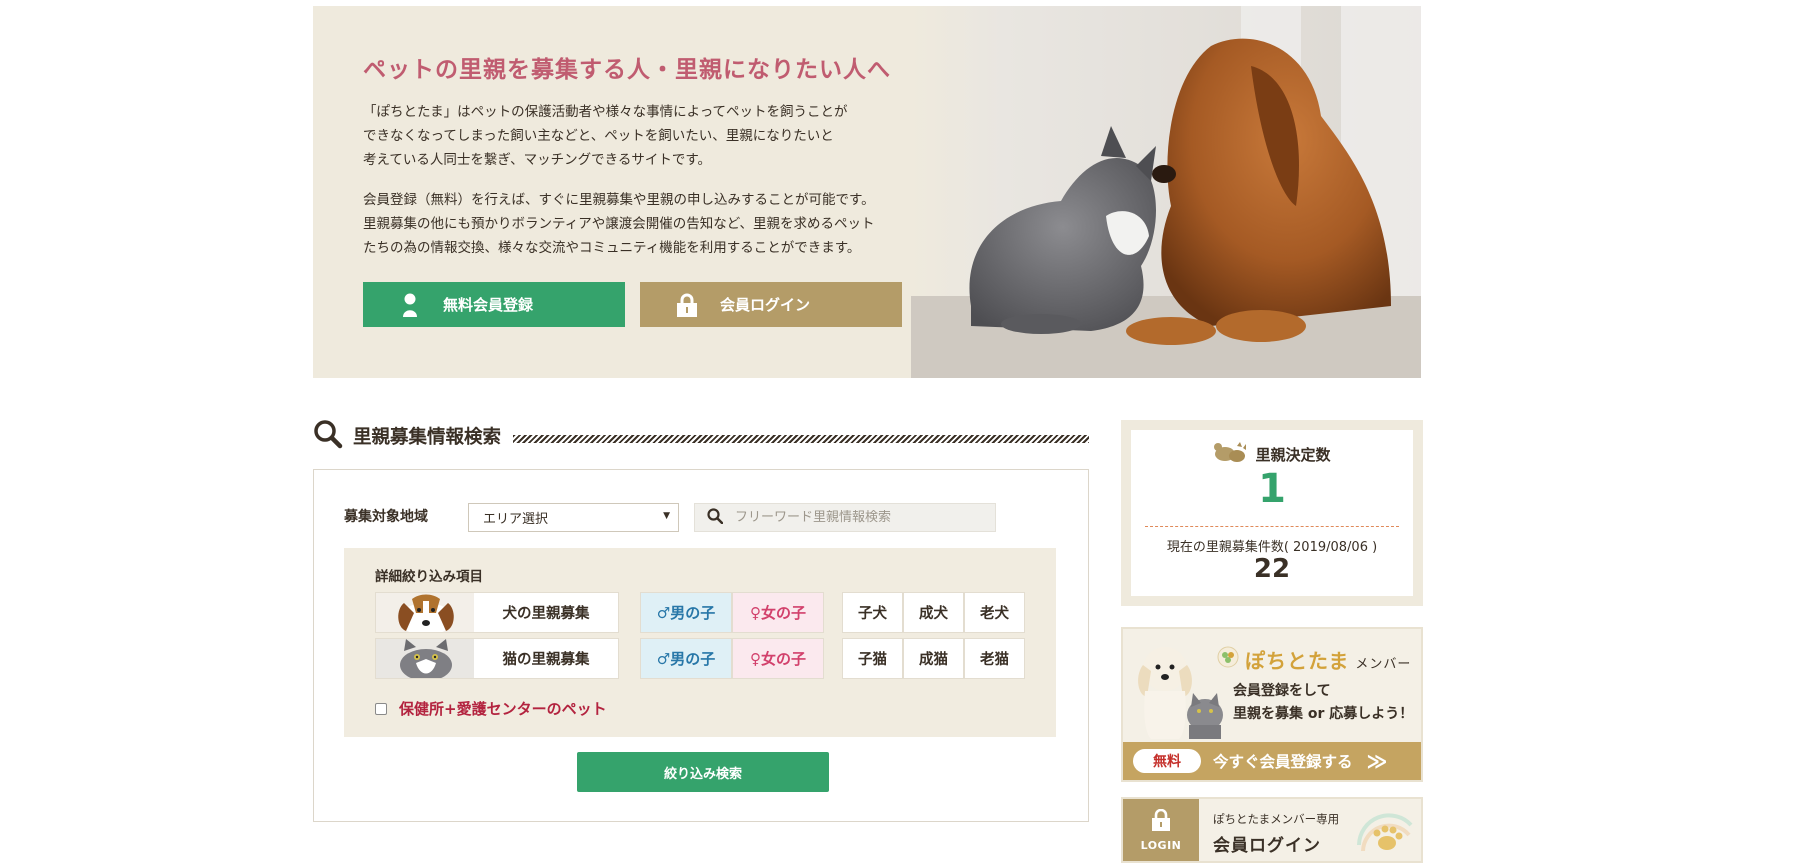  I want to click on dog-adoption-button: 犬の里親募集, so click(497, 612).